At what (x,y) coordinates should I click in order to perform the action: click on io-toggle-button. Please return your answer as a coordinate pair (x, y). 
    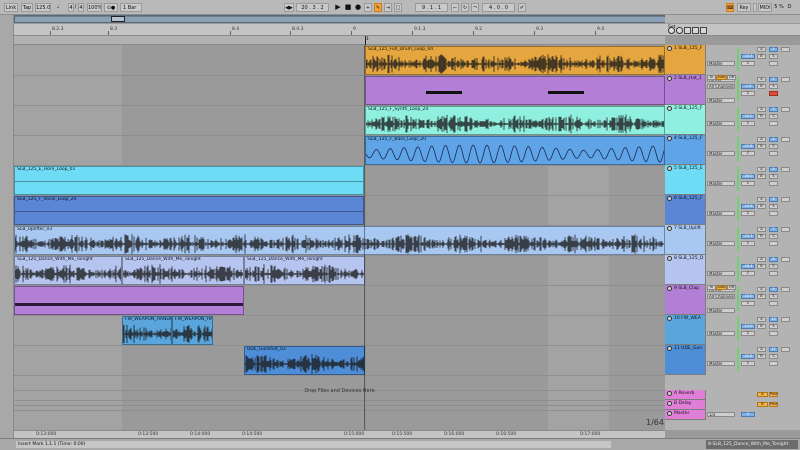
    Looking at the image, I should click on (703, 30).